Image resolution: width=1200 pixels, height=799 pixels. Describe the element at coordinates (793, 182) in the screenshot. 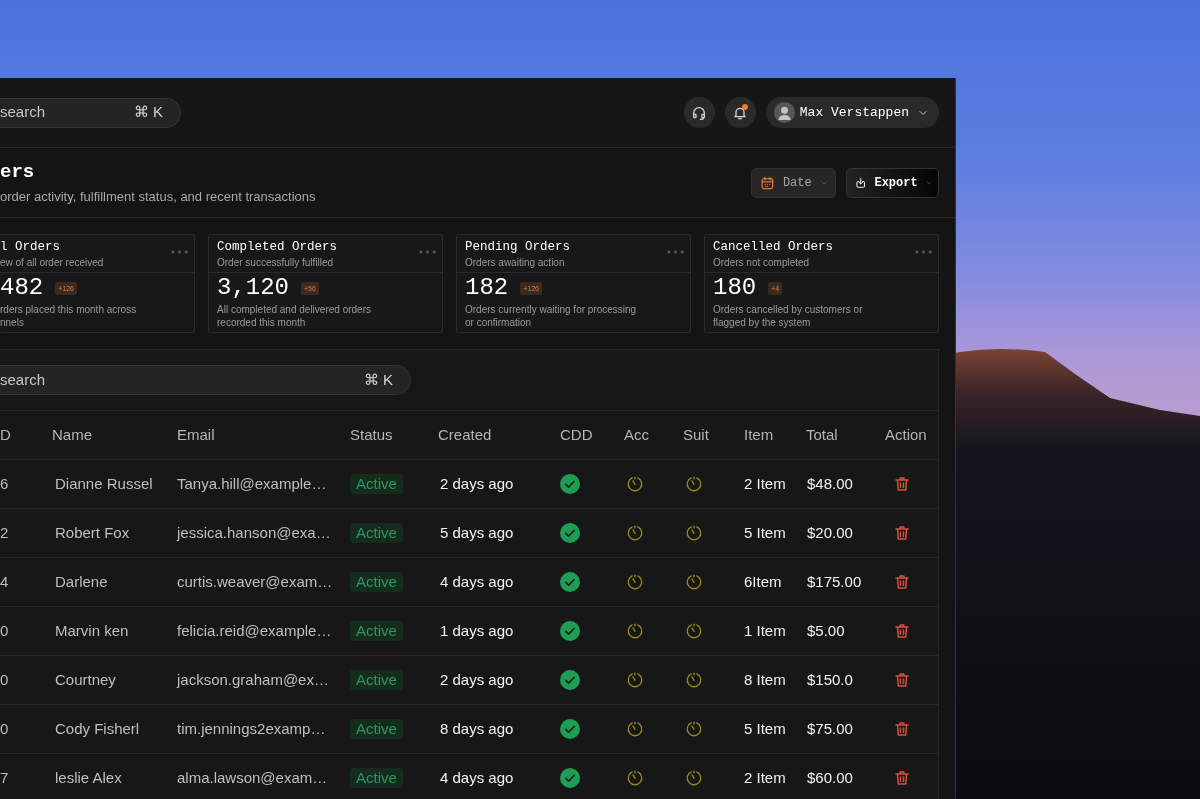

I see `date-button: Date` at that location.